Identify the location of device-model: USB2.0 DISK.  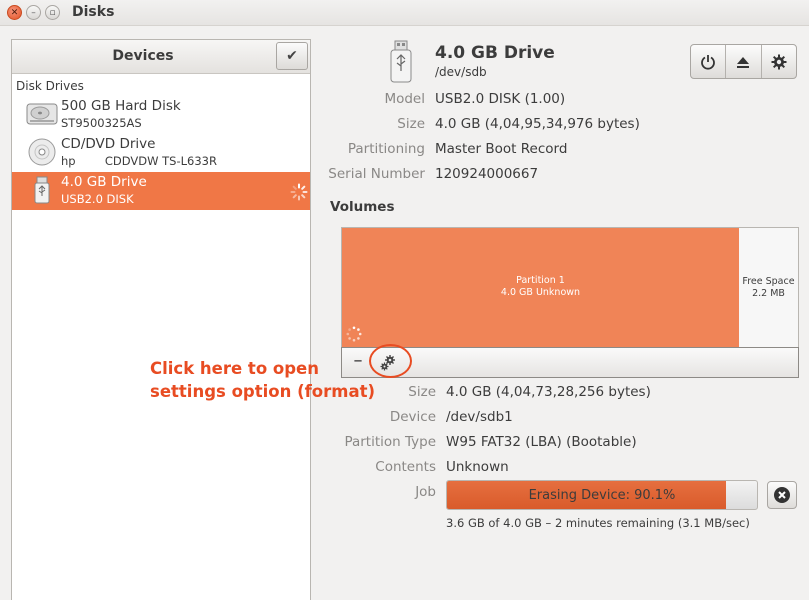
(97, 199).